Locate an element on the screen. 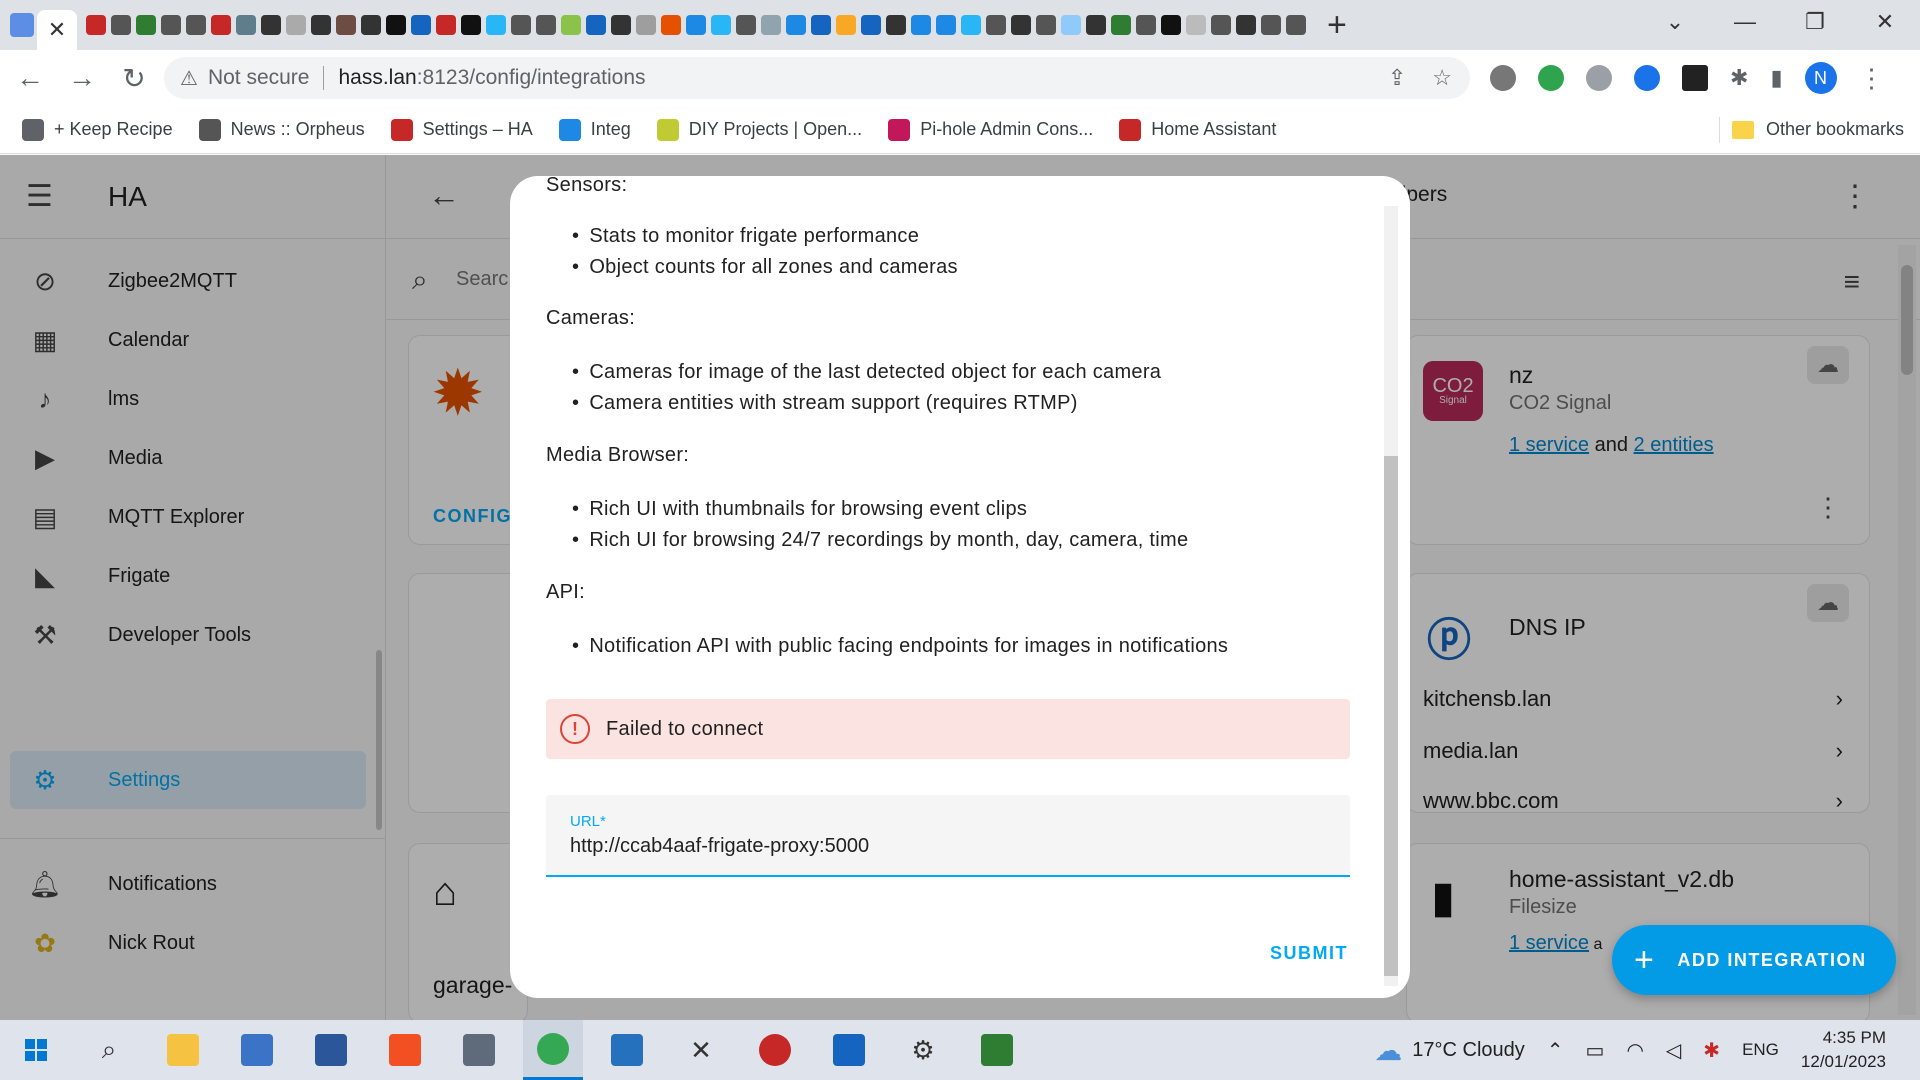 The image size is (1920, 1080). powershell-icon is located at coordinates (627, 1050).